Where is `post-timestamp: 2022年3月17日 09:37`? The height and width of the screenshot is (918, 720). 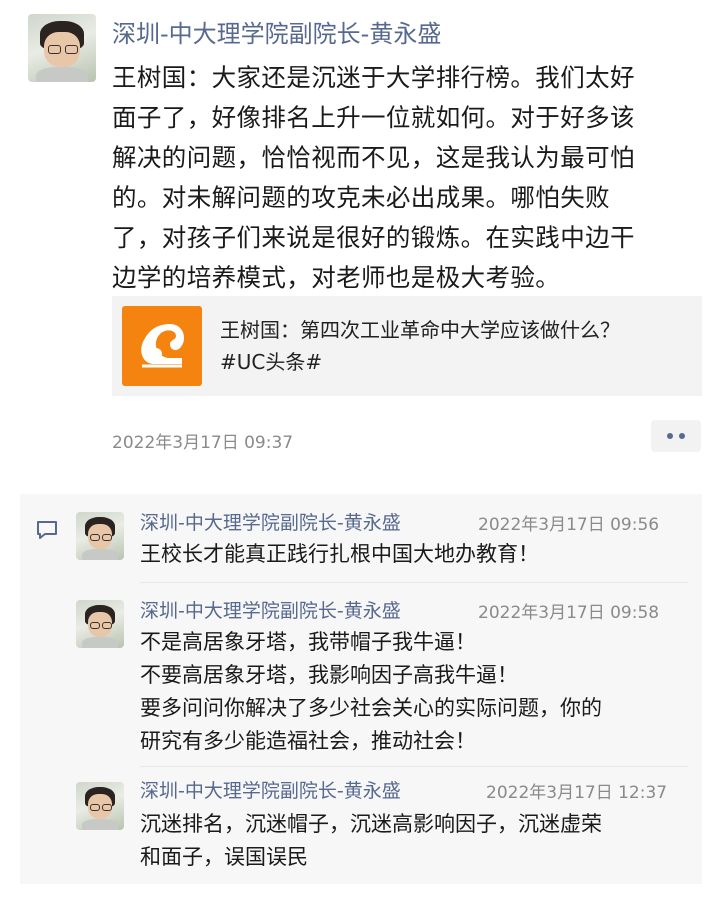
post-timestamp: 2022年3月17日 09:37 is located at coordinates (203, 443).